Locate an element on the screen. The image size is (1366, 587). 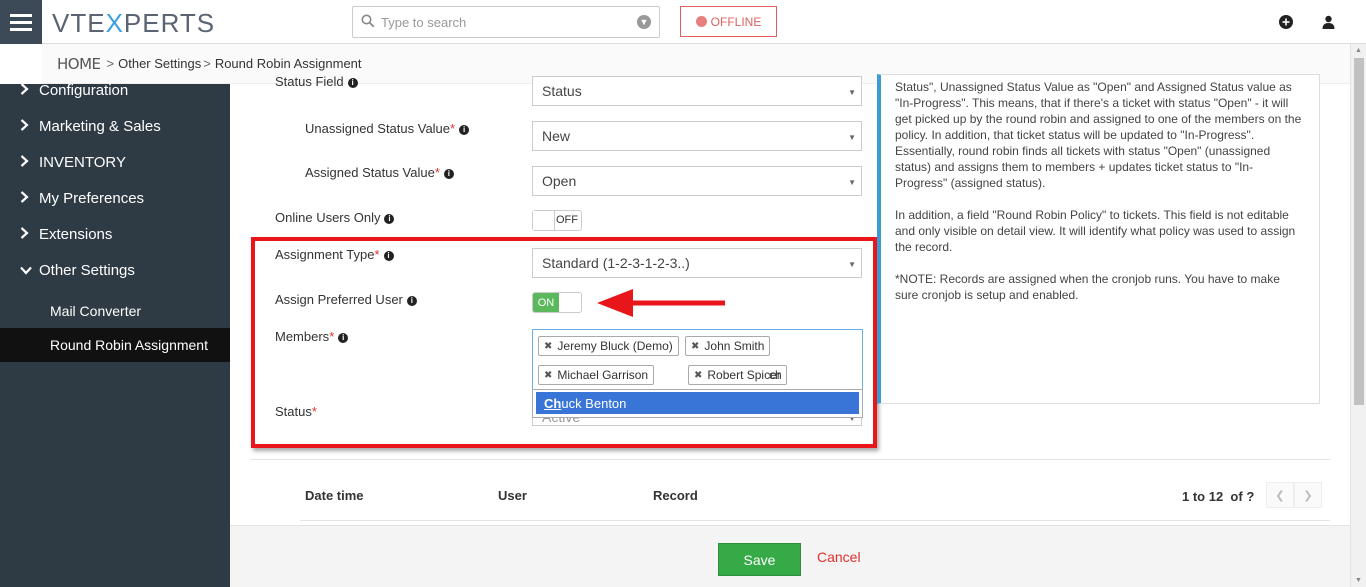
breadcrumb-current: Round Robin Assignment is located at coordinates (288, 63).